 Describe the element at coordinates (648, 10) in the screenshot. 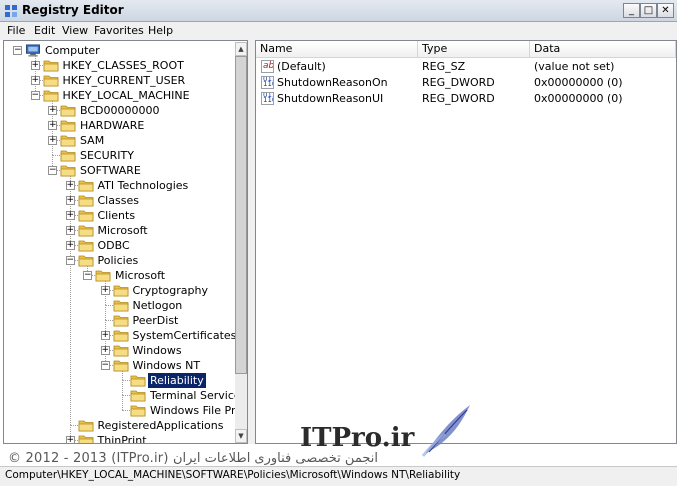

I see `maximize-button: □` at that location.